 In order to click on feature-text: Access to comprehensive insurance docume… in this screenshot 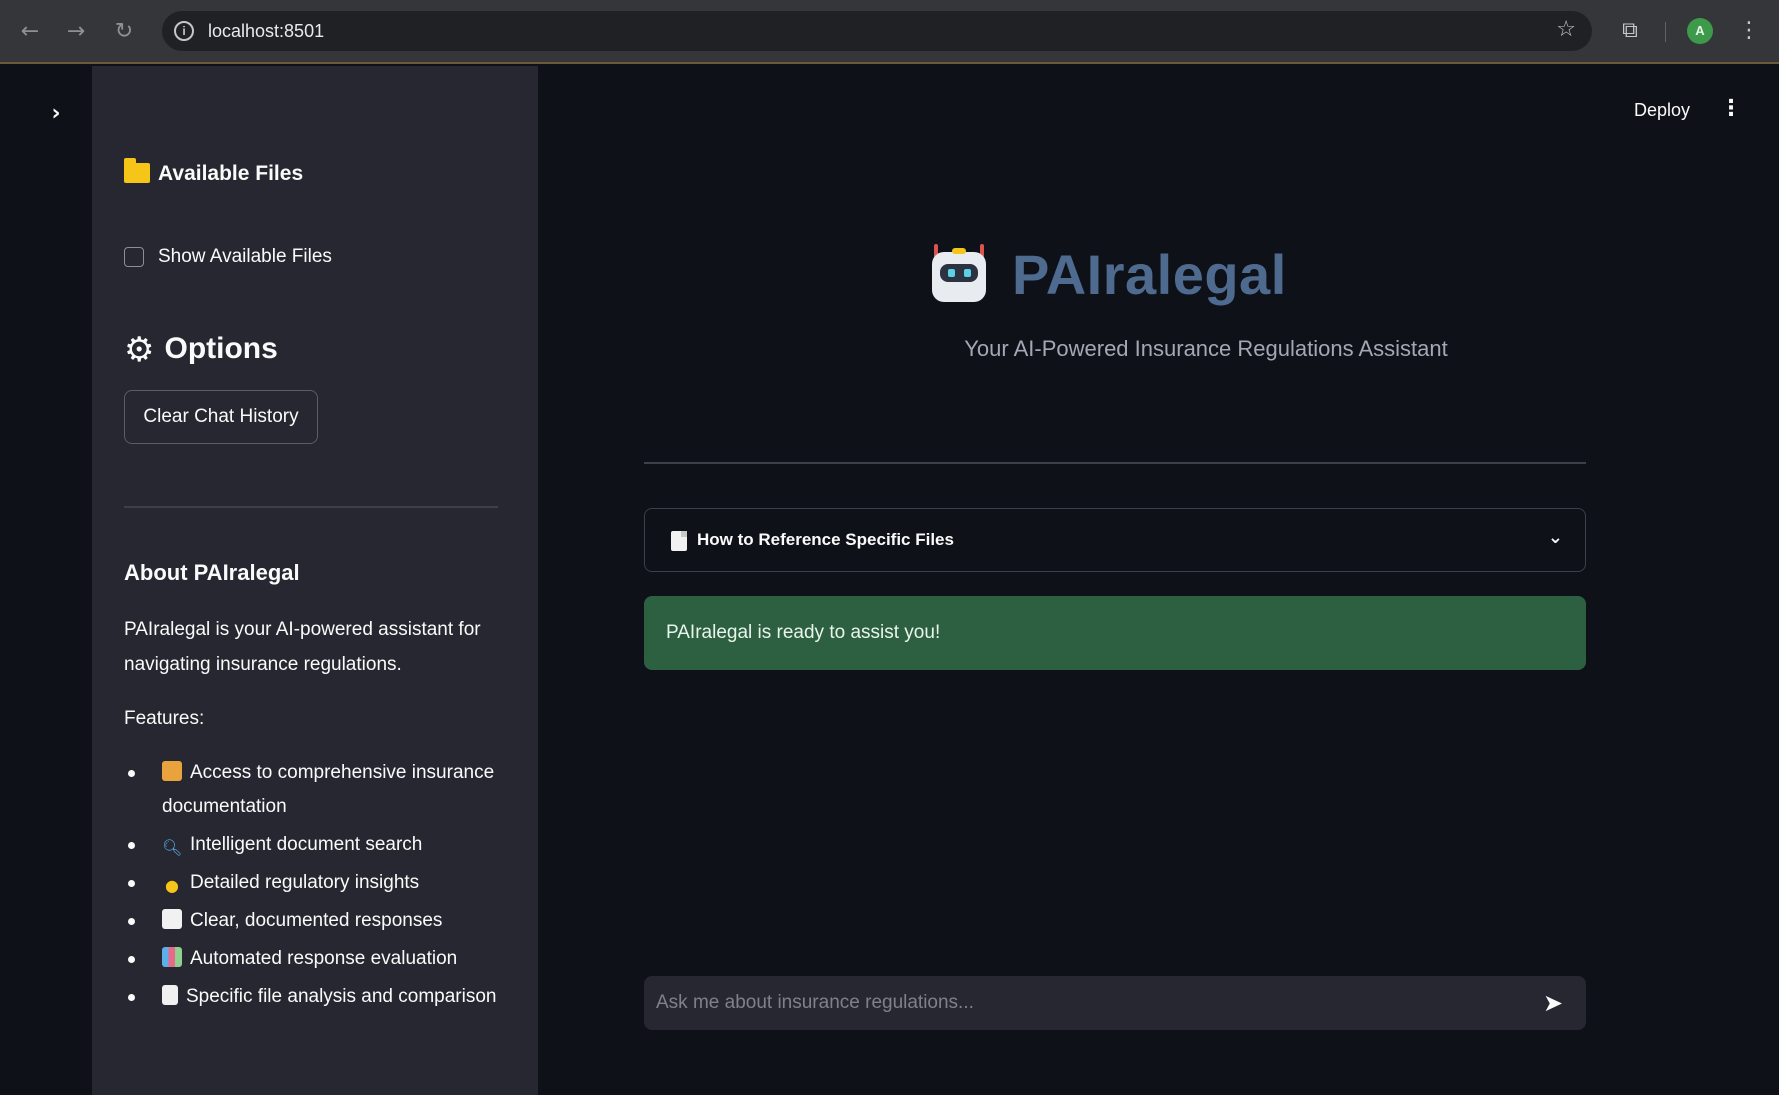, I will do `click(328, 789)`.